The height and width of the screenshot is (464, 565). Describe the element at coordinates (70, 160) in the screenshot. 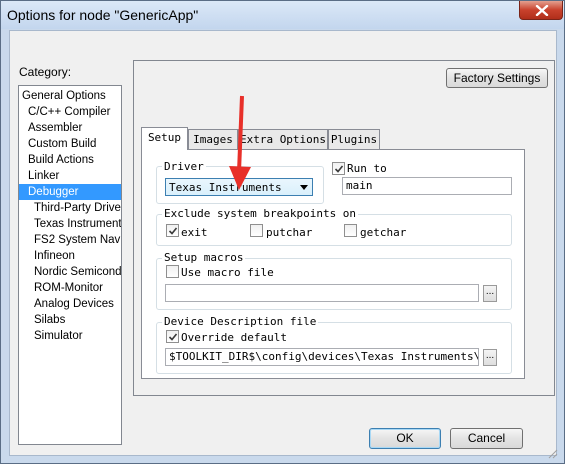

I see `category-item-build-actions: Build Actions` at that location.